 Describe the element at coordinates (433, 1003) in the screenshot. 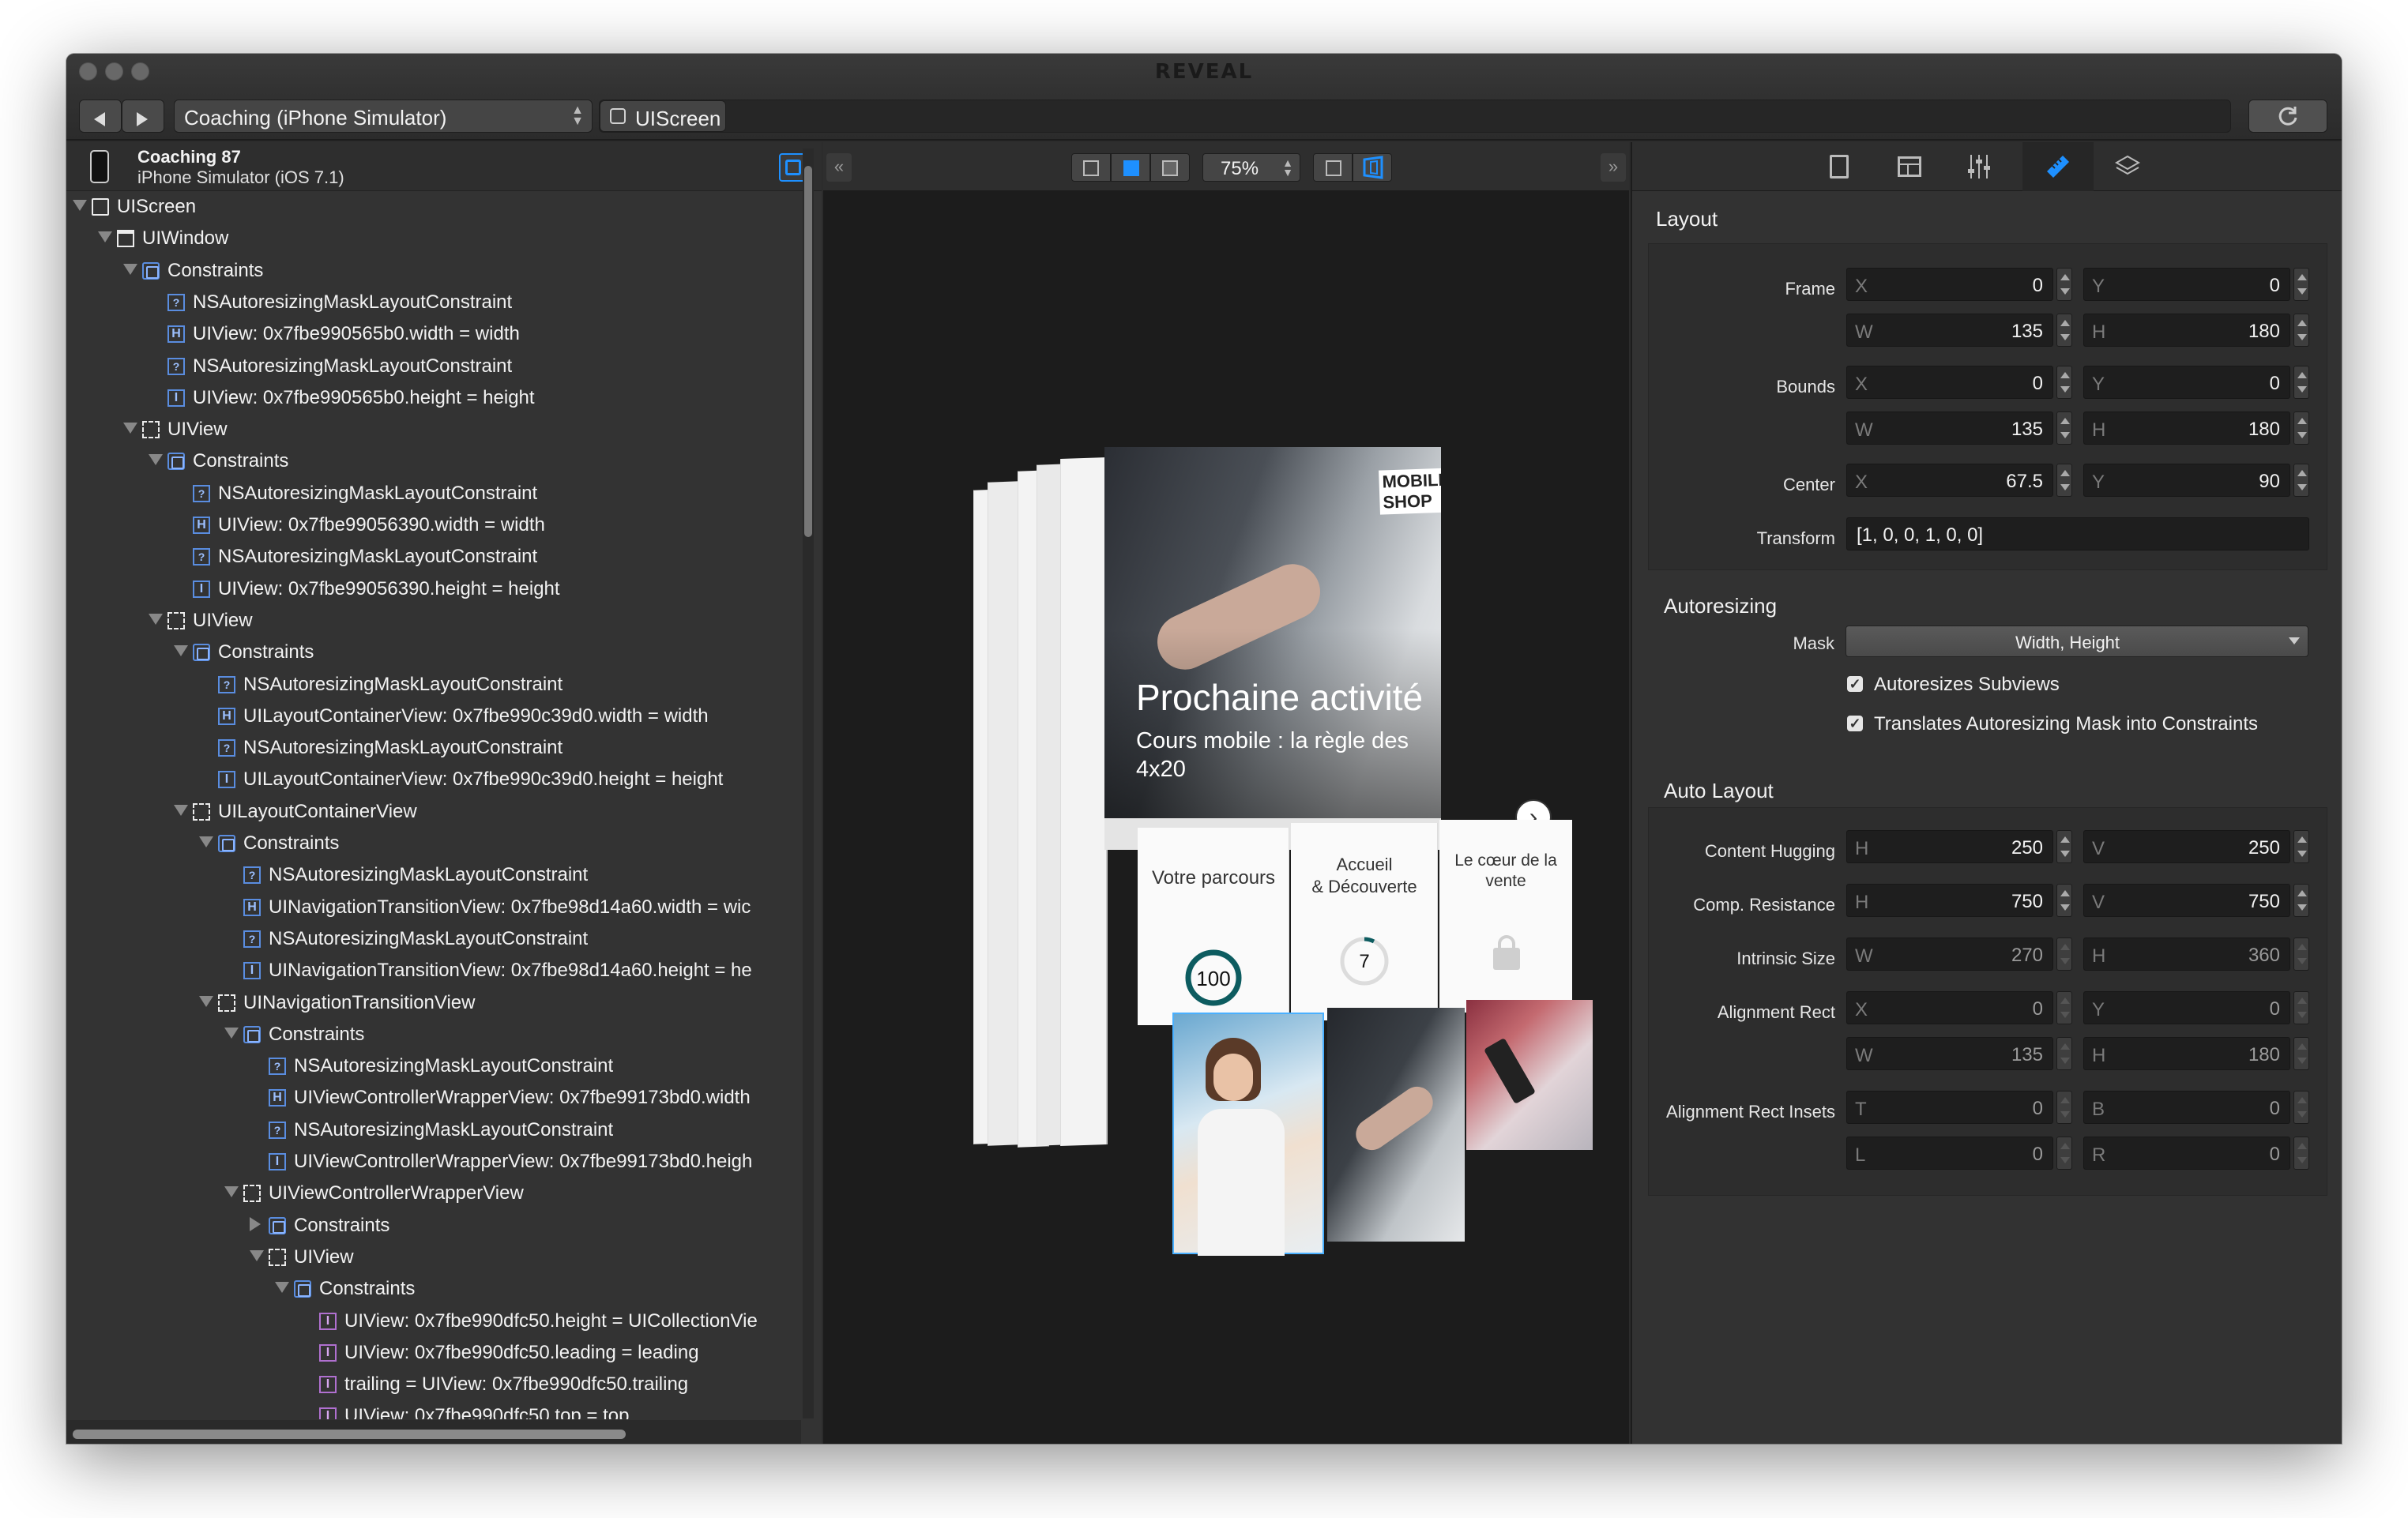

I see `tree-row: UINavigationTransitionView` at that location.